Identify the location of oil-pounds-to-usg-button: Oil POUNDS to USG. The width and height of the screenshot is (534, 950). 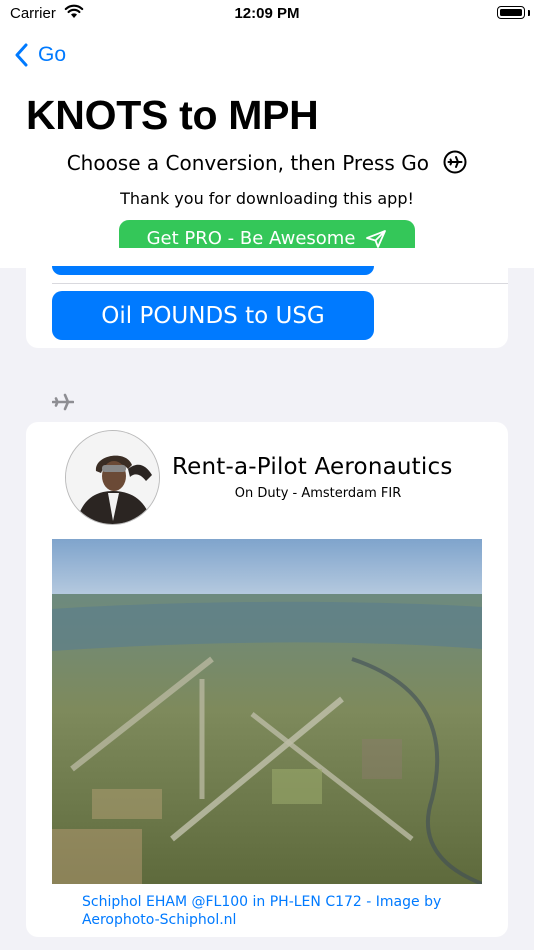
(213, 315).